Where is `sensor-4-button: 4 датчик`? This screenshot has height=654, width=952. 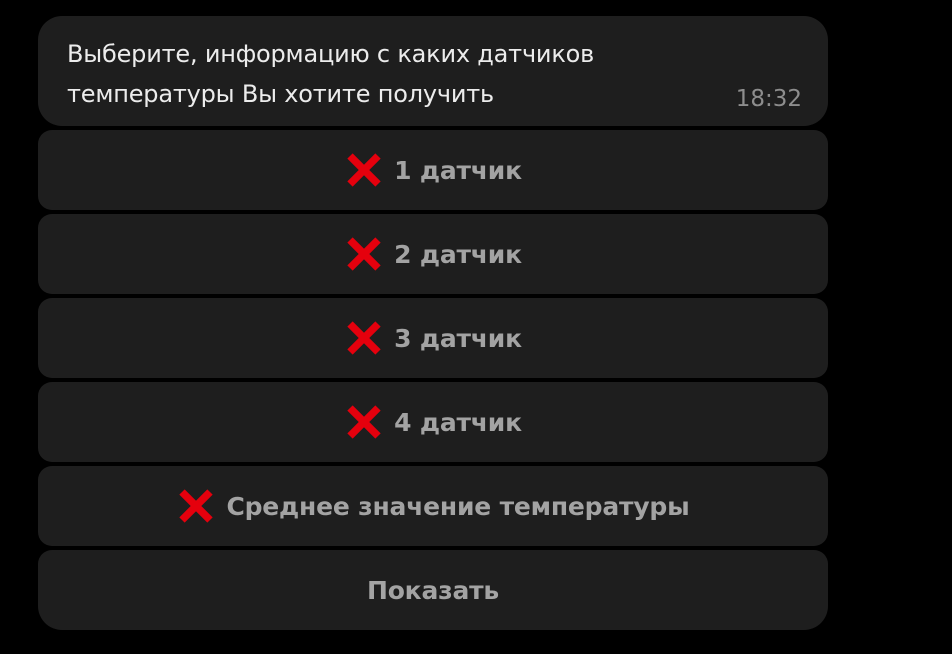
sensor-4-button: 4 датчик is located at coordinates (433, 422).